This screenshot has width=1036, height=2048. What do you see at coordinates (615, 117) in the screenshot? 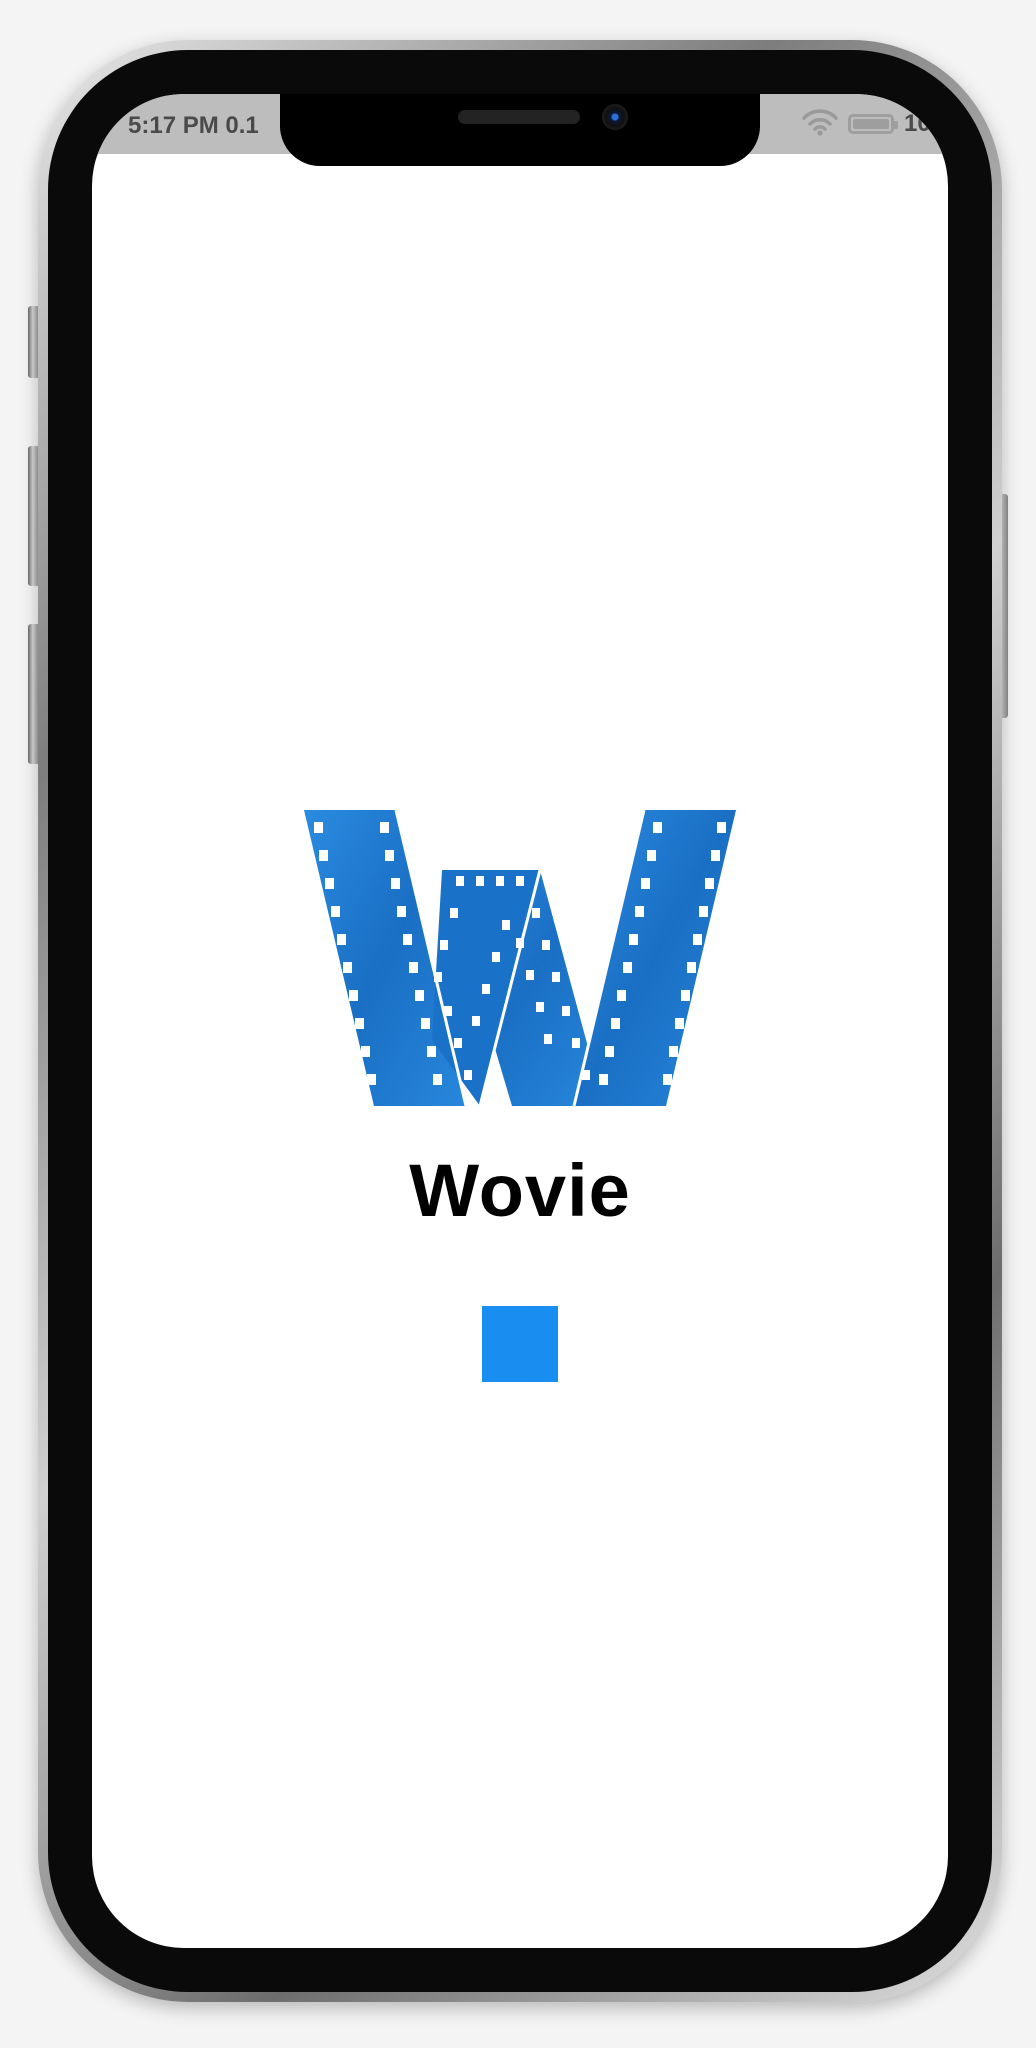
I see `front-camera` at bounding box center [615, 117].